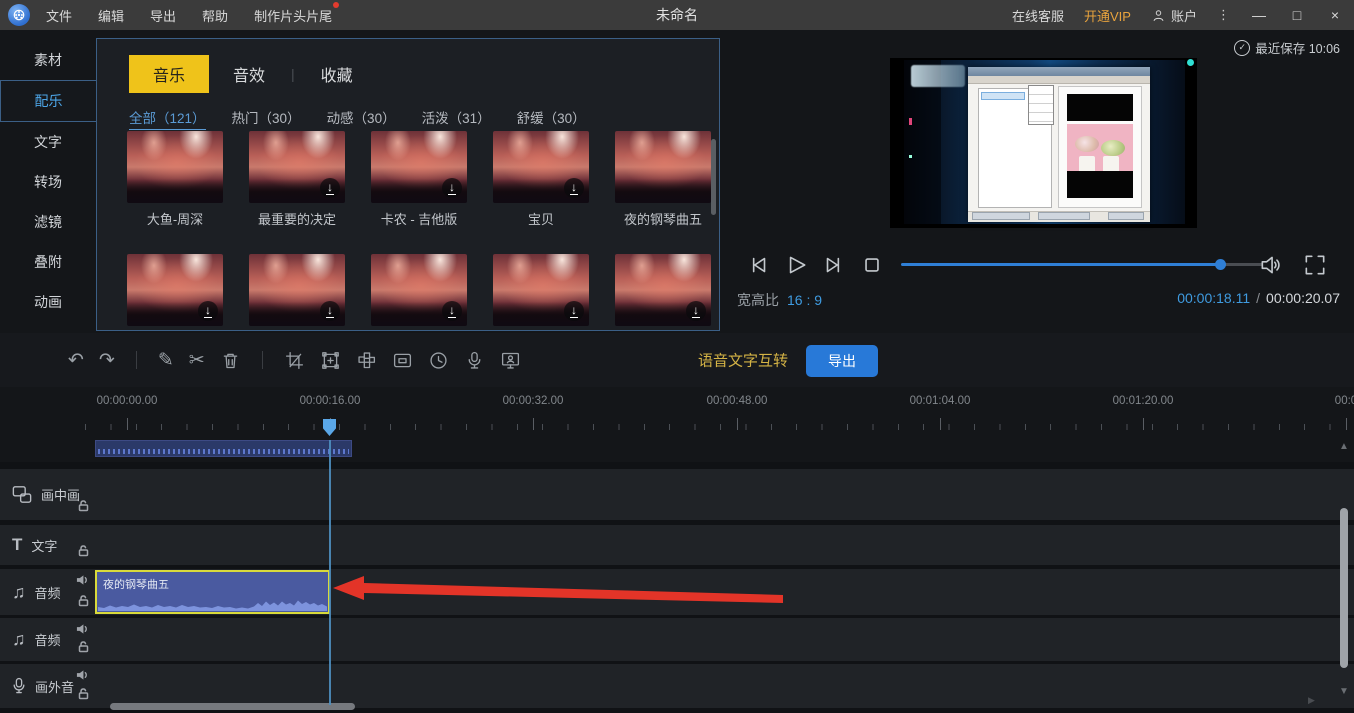  What do you see at coordinates (197, 360) in the screenshot?
I see `cut-icon: ✂` at bounding box center [197, 360].